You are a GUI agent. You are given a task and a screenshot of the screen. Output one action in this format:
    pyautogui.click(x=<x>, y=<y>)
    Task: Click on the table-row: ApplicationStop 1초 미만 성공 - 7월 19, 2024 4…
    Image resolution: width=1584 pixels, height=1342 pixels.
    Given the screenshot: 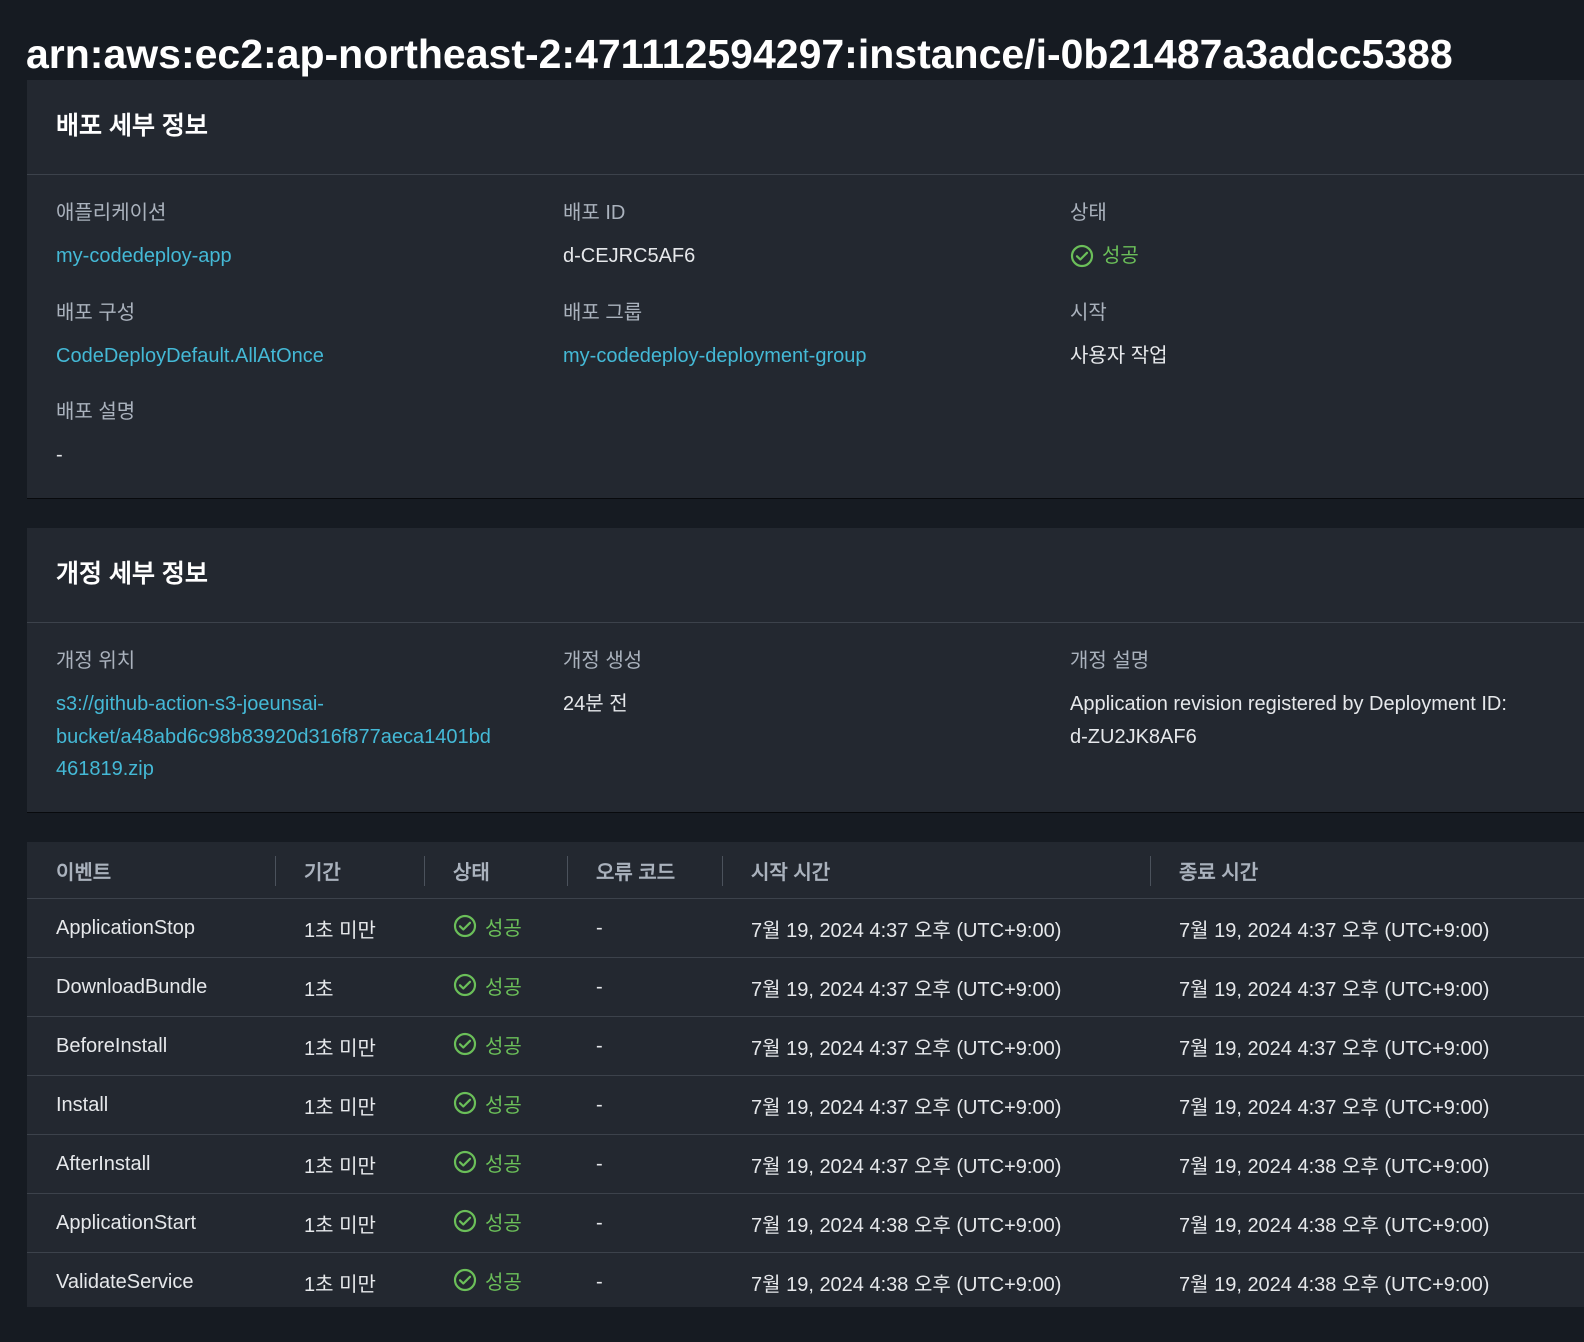 What is the action you would take?
    pyautogui.click(x=805, y=928)
    